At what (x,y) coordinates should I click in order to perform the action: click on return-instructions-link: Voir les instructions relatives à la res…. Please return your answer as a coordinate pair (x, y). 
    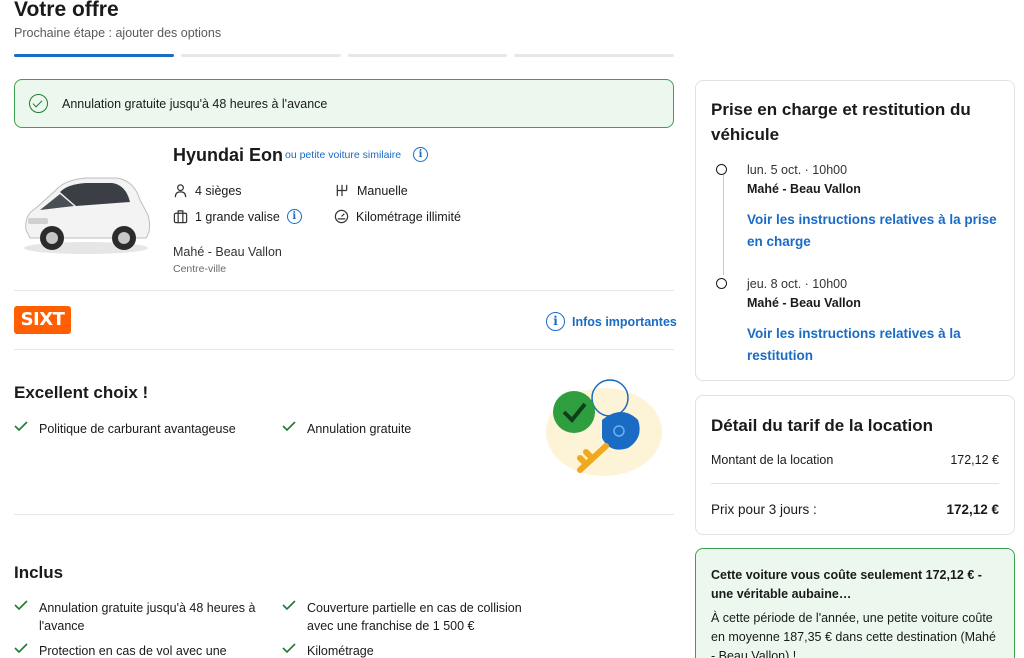
    Looking at the image, I should click on (877, 345).